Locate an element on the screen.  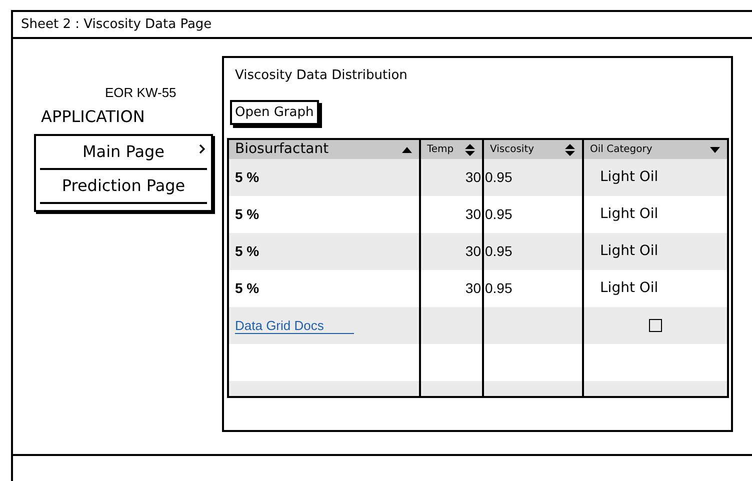
menu-item: Prediction Page is located at coordinates (123, 187).